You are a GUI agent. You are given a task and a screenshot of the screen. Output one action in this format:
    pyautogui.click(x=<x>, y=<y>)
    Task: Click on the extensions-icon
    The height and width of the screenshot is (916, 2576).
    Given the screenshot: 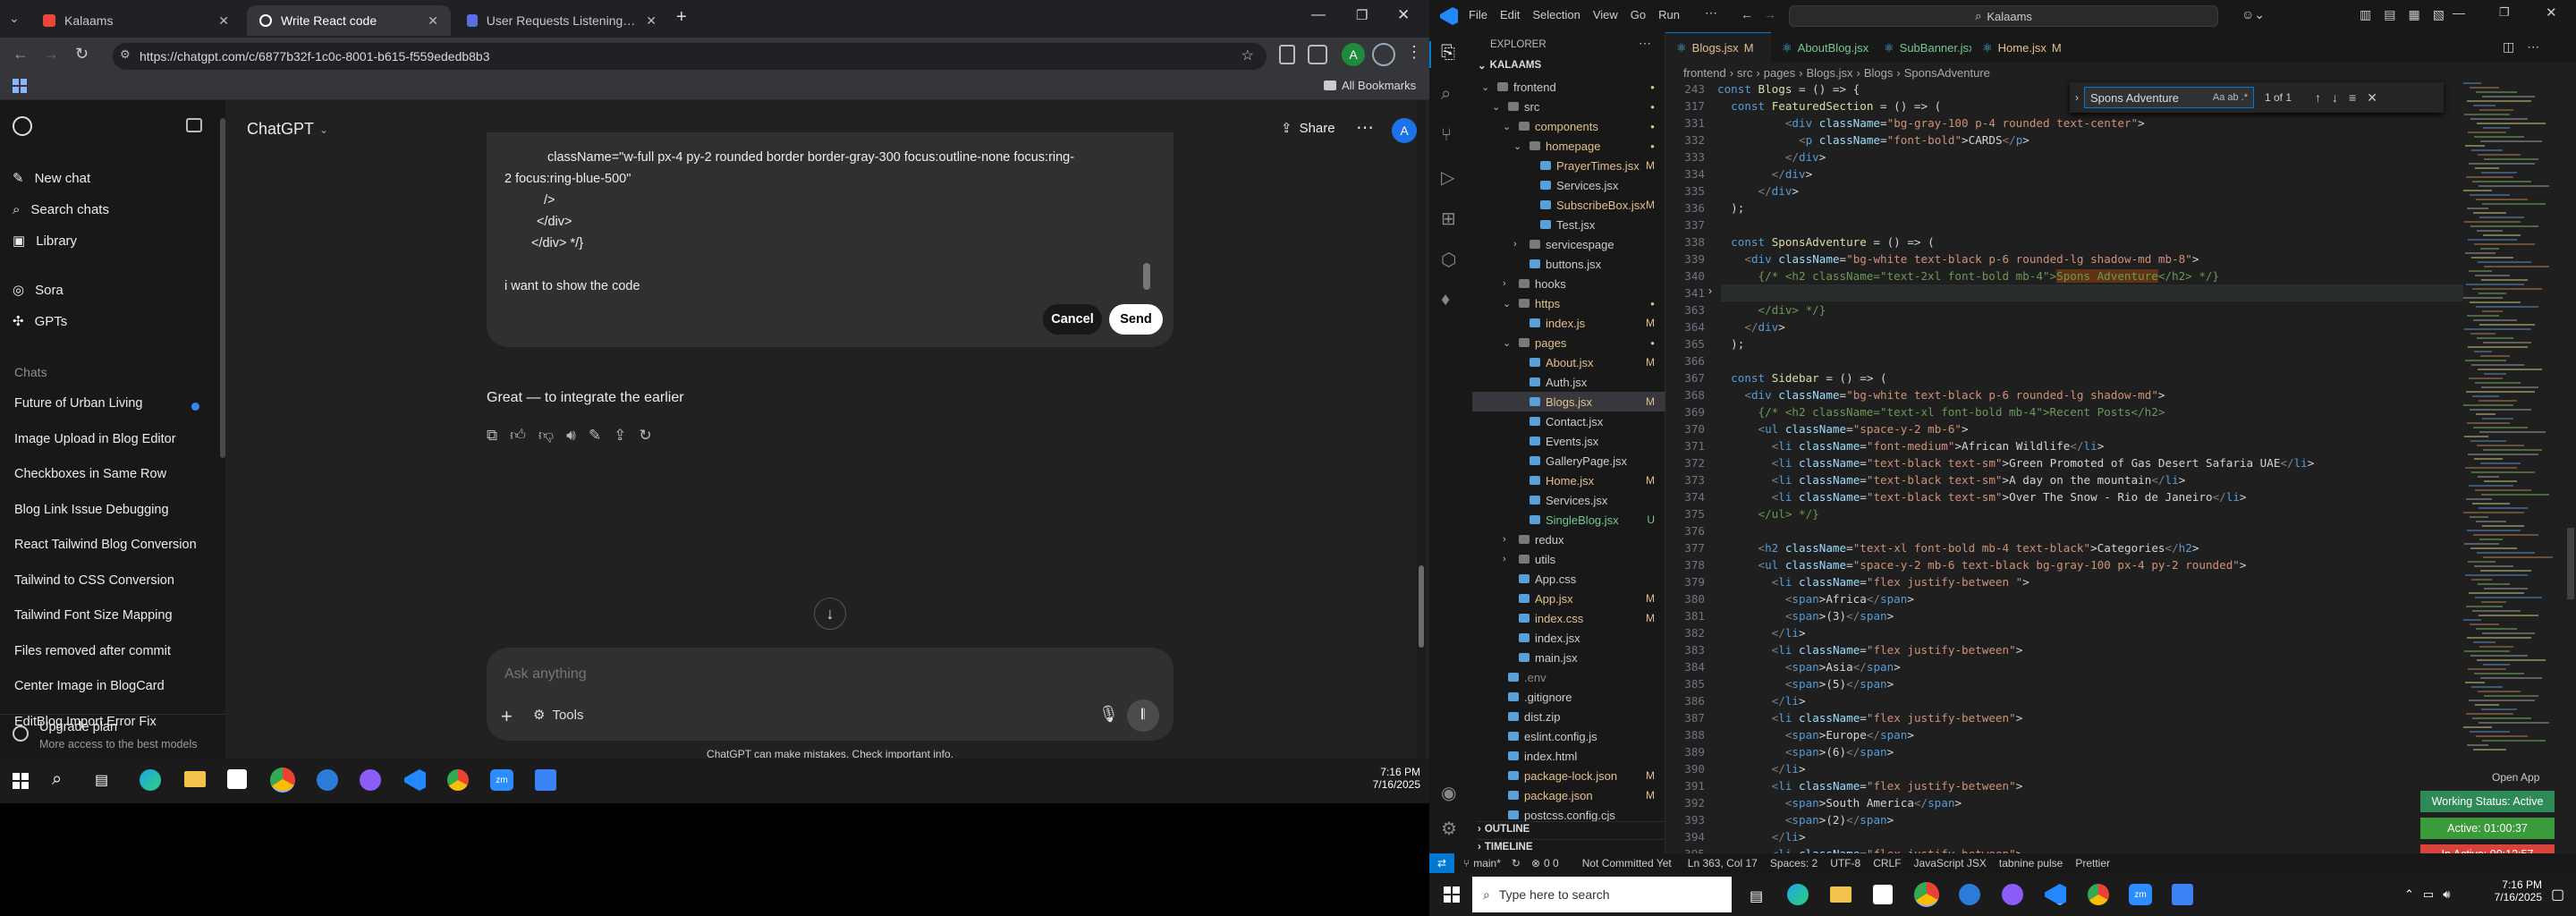 What is the action you would take?
    pyautogui.click(x=1317, y=54)
    